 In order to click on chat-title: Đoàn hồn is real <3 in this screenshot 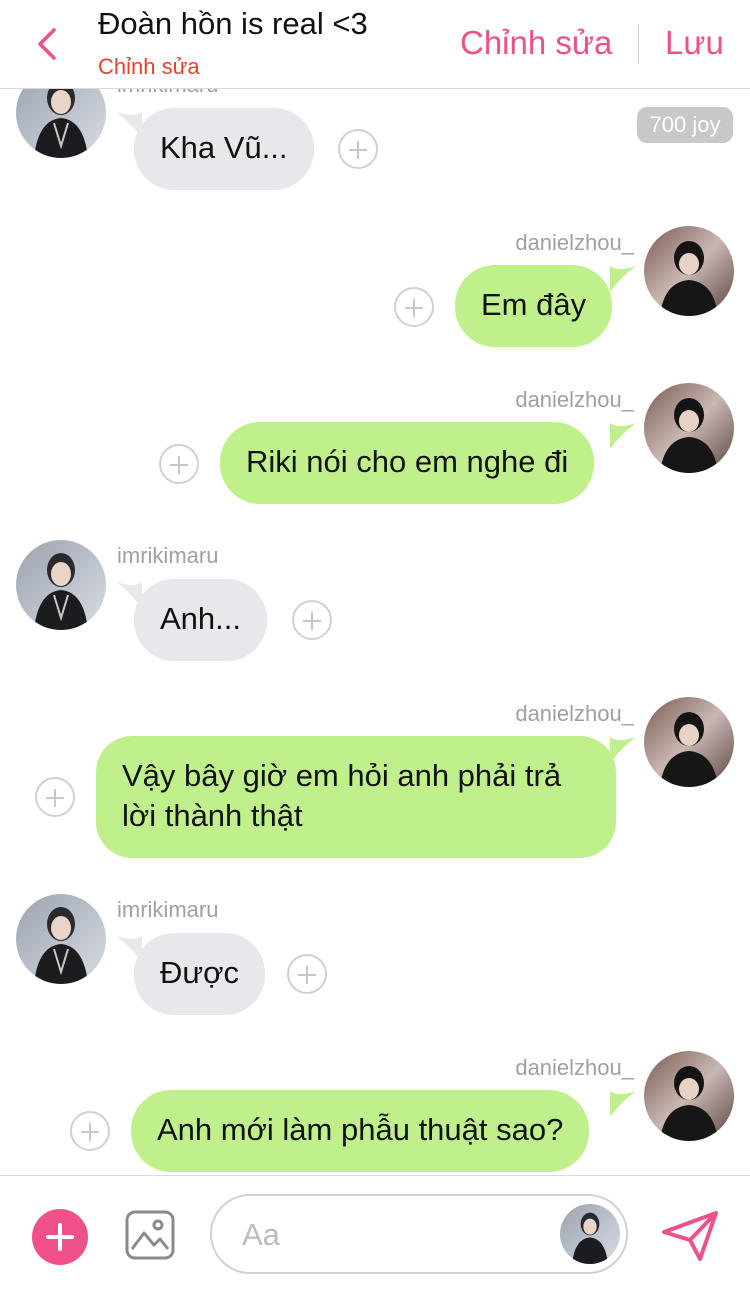, I will do `click(233, 23)`.